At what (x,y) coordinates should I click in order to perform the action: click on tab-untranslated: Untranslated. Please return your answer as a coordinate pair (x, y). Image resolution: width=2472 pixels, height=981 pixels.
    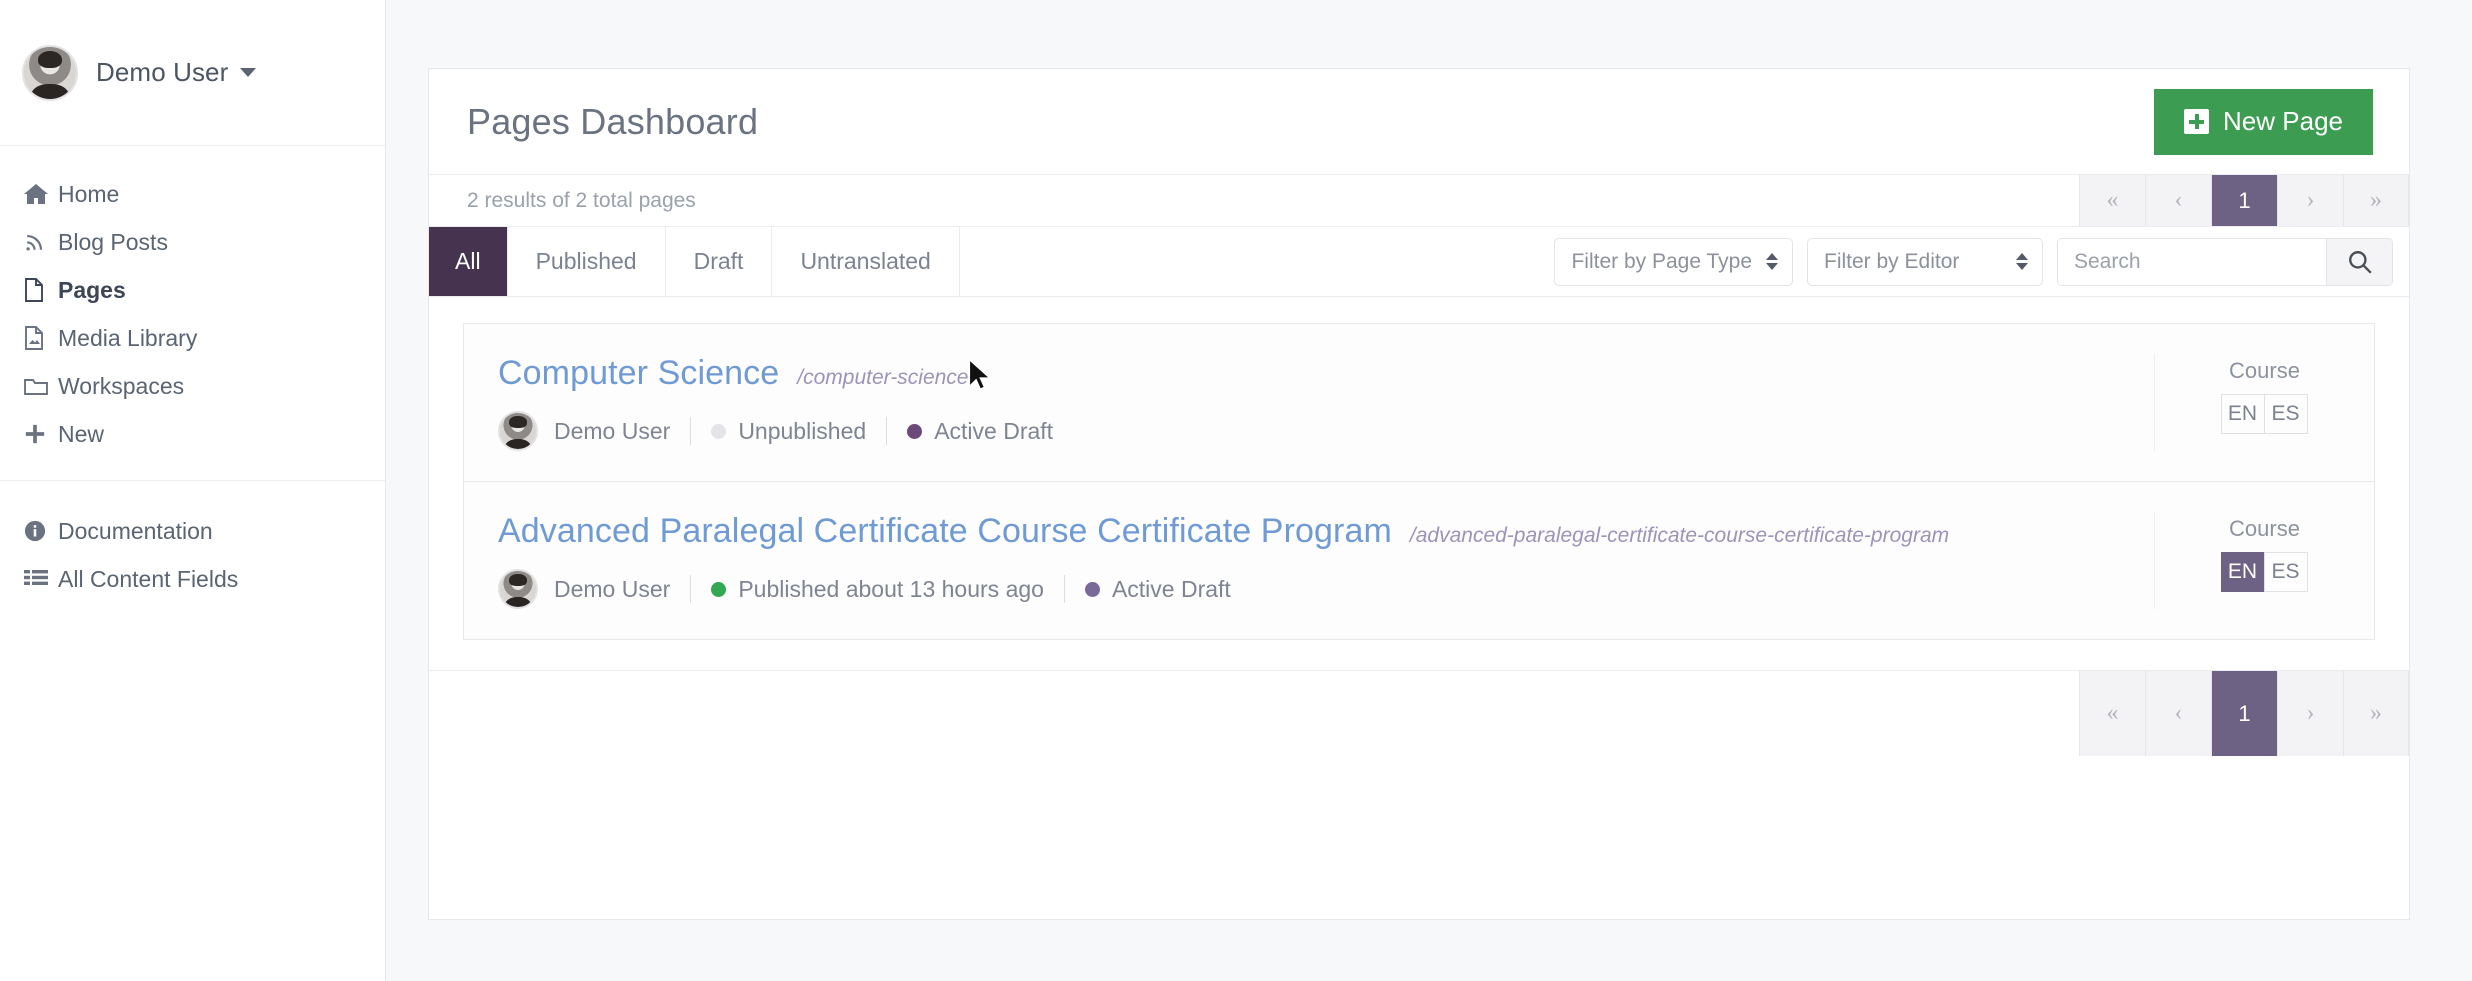
    Looking at the image, I should click on (866, 261).